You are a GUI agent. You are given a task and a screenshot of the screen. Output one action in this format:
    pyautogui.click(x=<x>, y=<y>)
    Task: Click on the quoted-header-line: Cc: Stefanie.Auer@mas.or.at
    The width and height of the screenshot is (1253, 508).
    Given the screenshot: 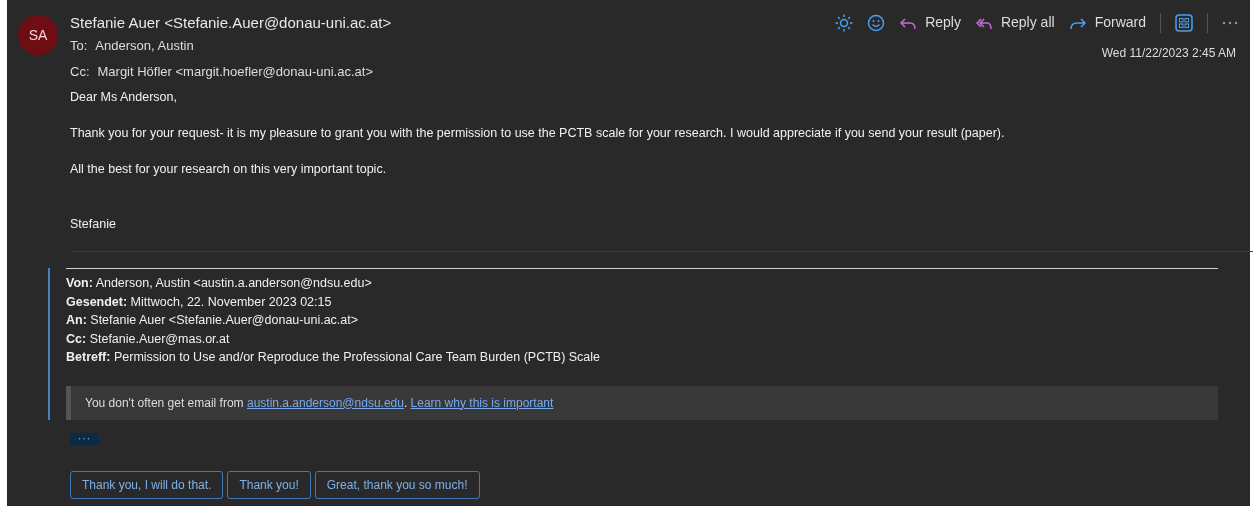 What is the action you would take?
    pyautogui.click(x=148, y=339)
    